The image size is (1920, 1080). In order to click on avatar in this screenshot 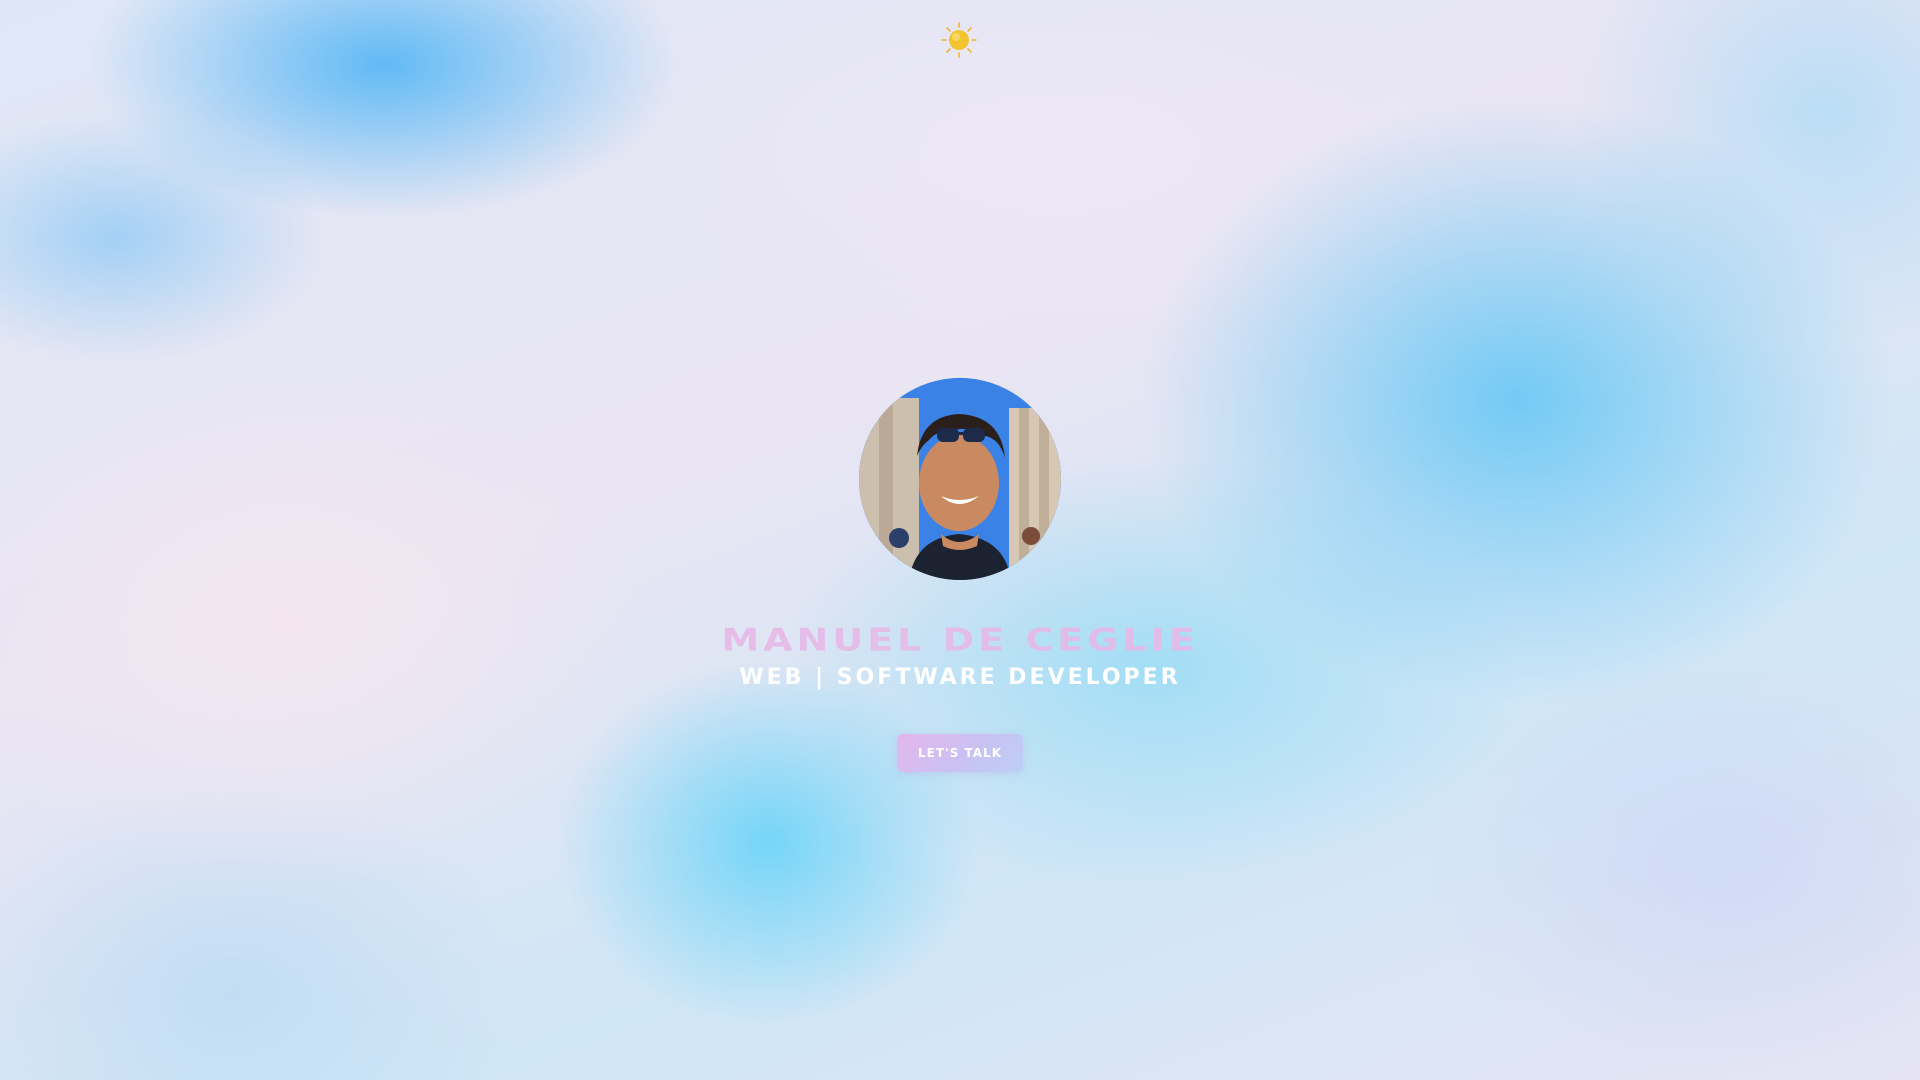, I will do `click(960, 479)`.